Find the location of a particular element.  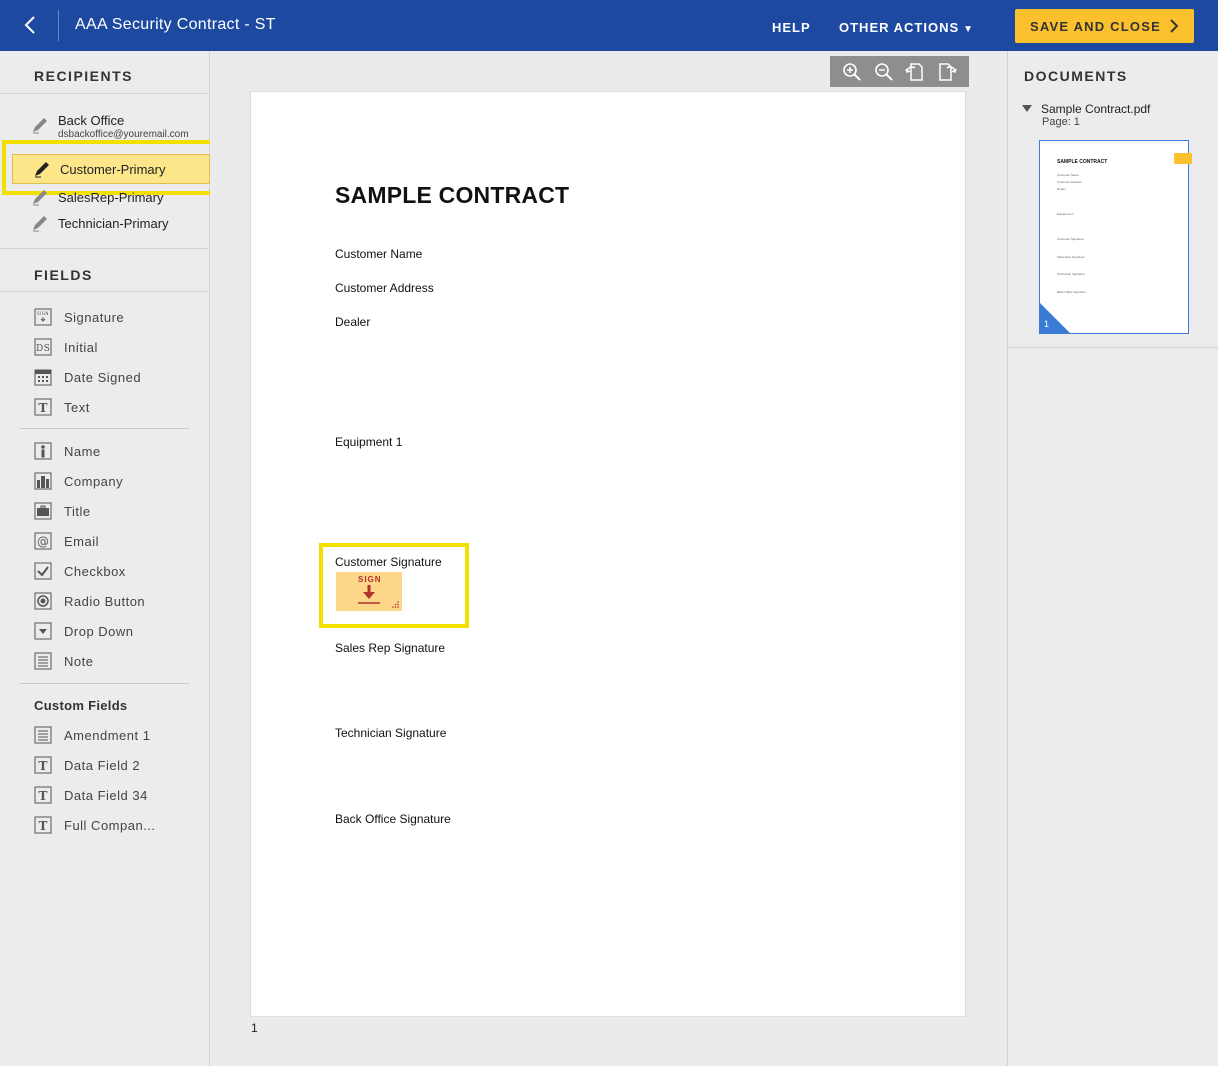

custom-field-amendment-1: Amendment 1 is located at coordinates (92, 735).